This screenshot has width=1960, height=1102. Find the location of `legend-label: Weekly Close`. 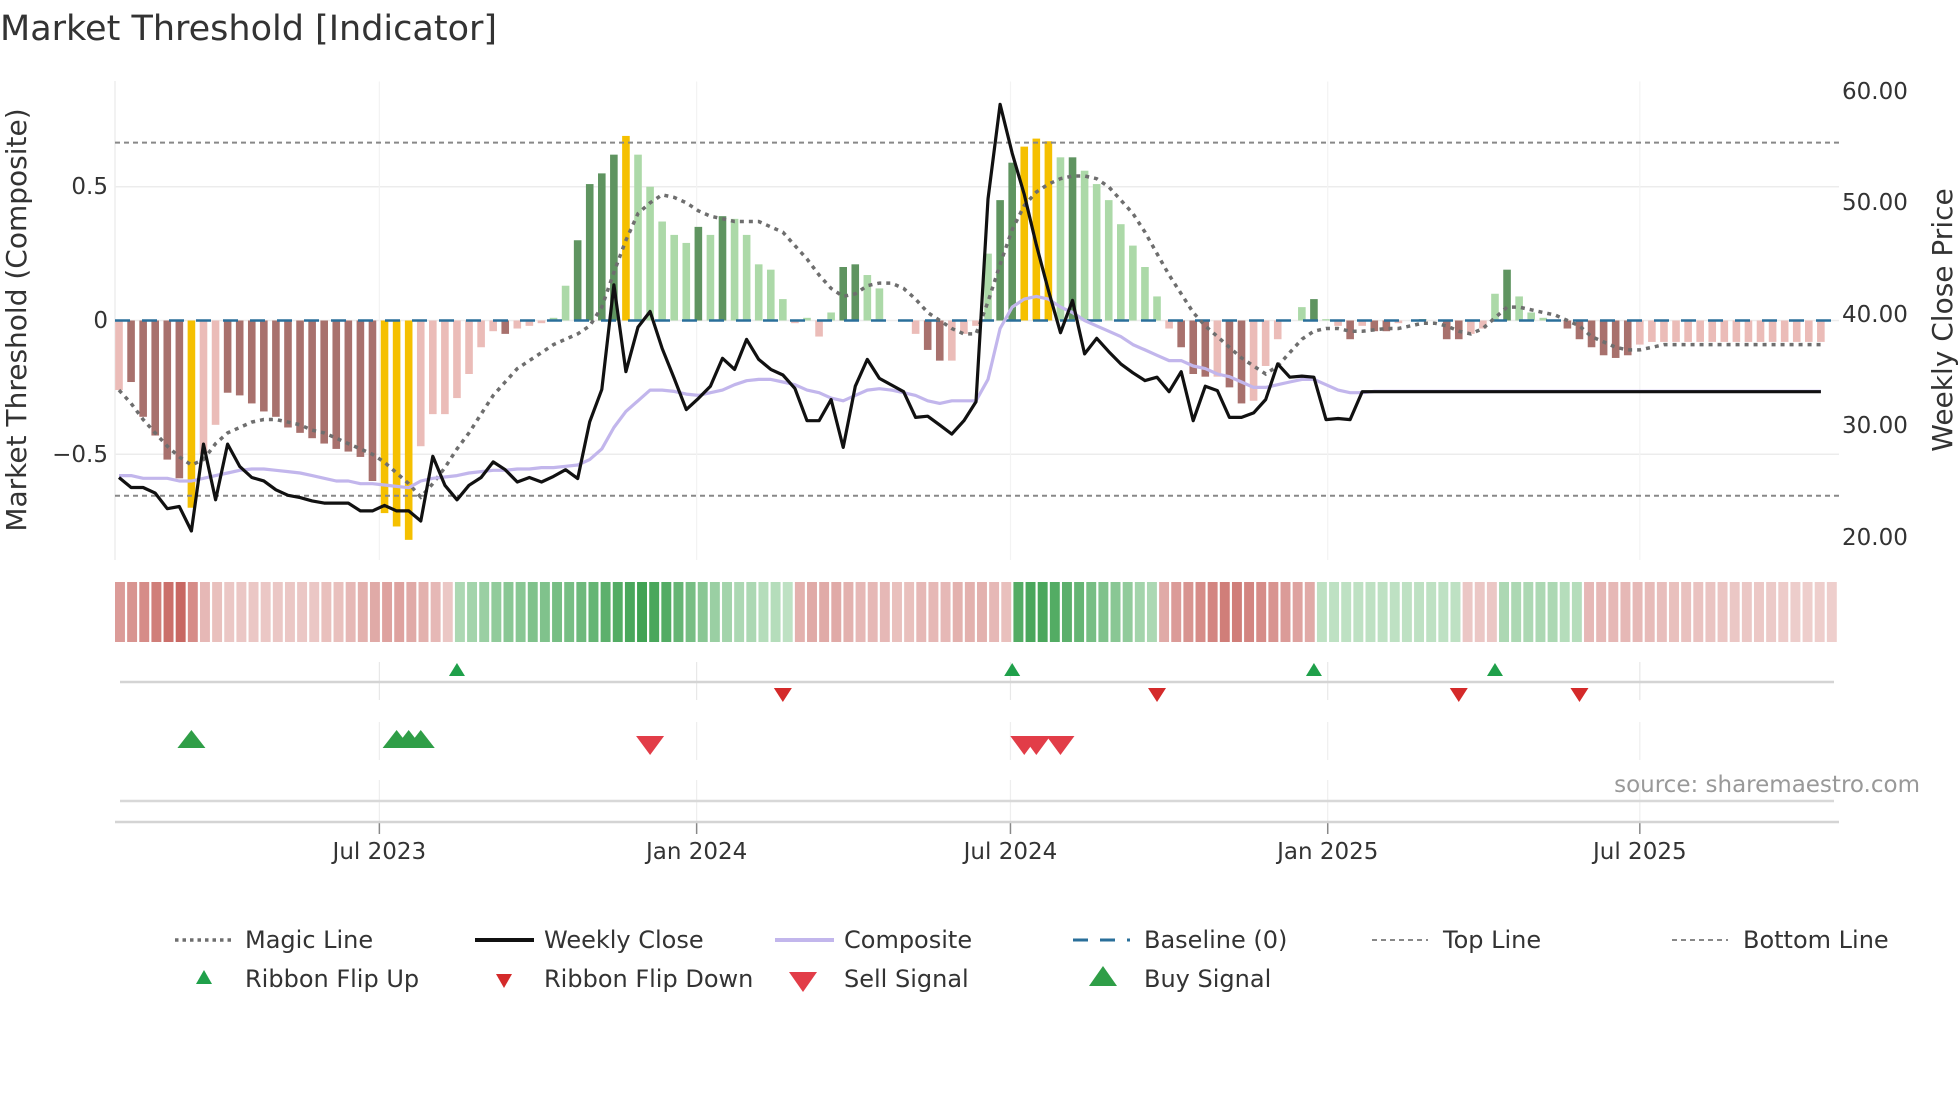

legend-label: Weekly Close is located at coordinates (624, 940).